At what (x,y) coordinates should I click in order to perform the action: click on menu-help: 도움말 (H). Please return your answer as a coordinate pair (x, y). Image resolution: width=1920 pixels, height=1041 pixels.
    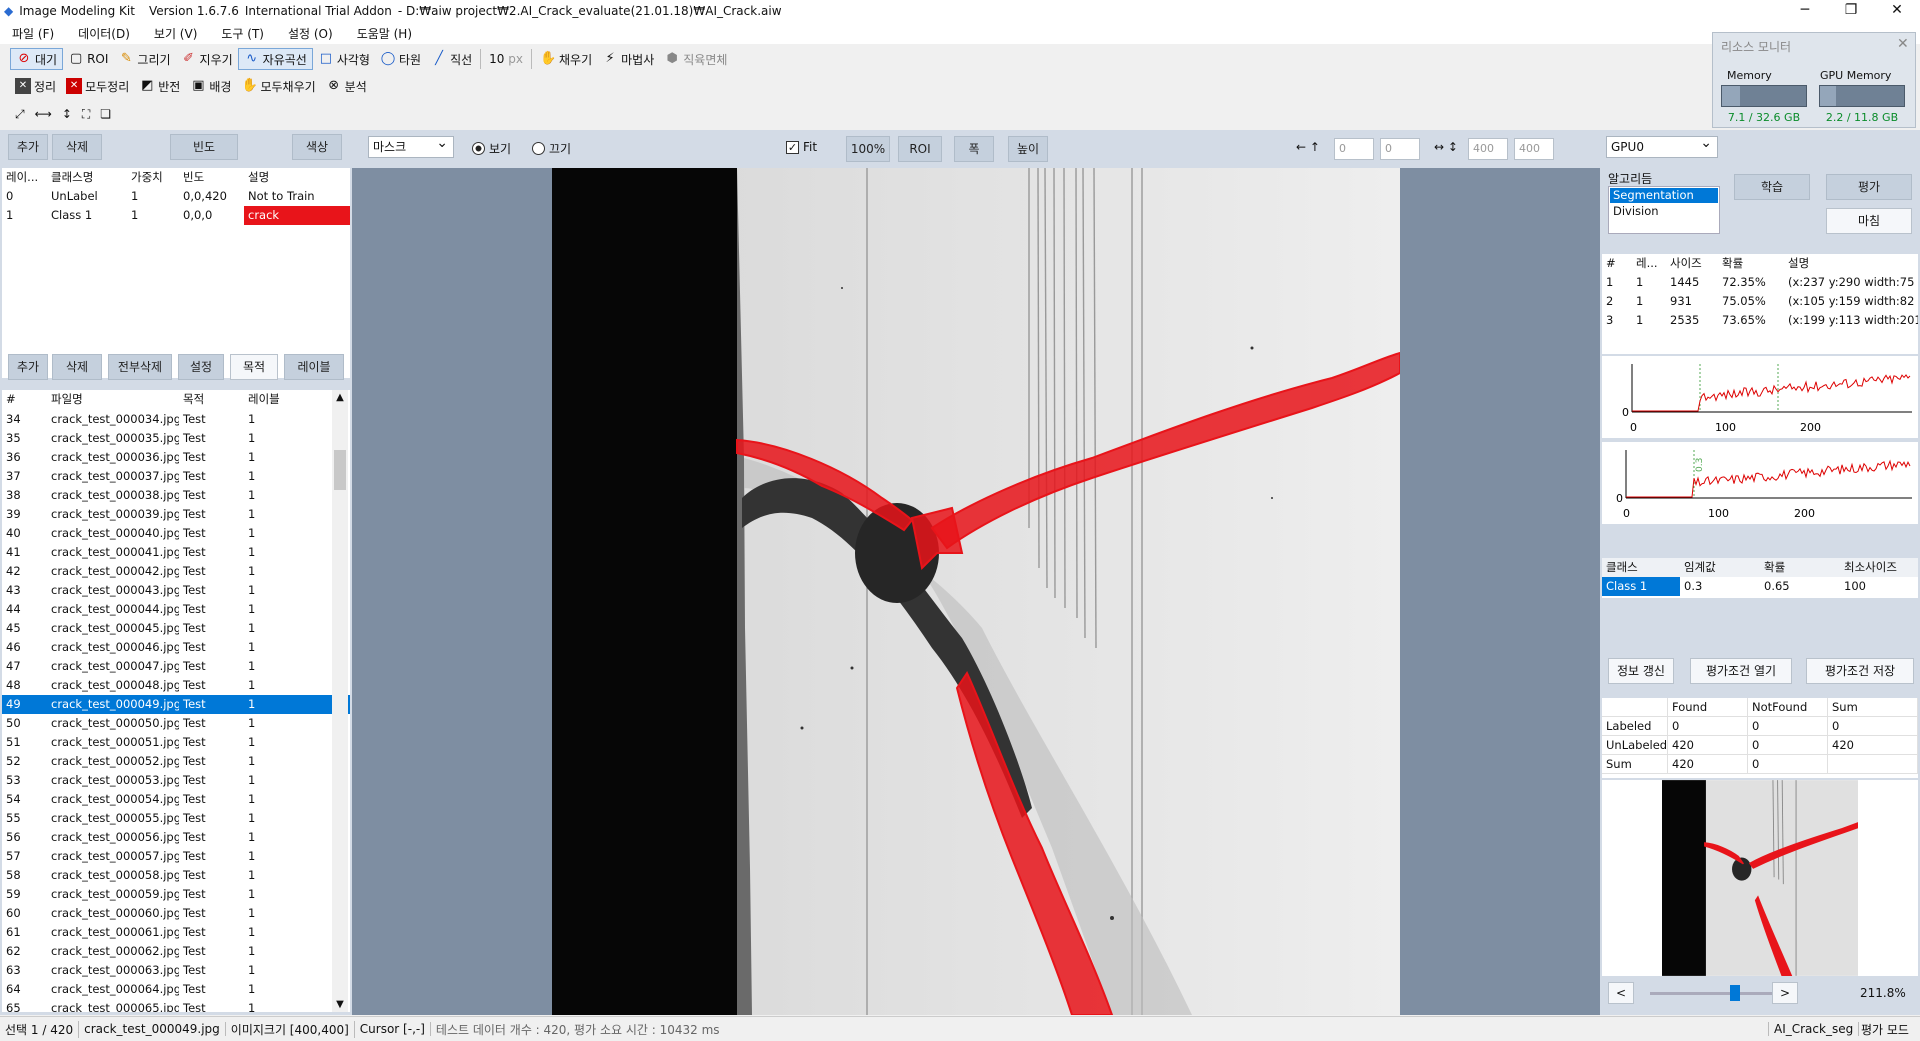
    Looking at the image, I should click on (384, 33).